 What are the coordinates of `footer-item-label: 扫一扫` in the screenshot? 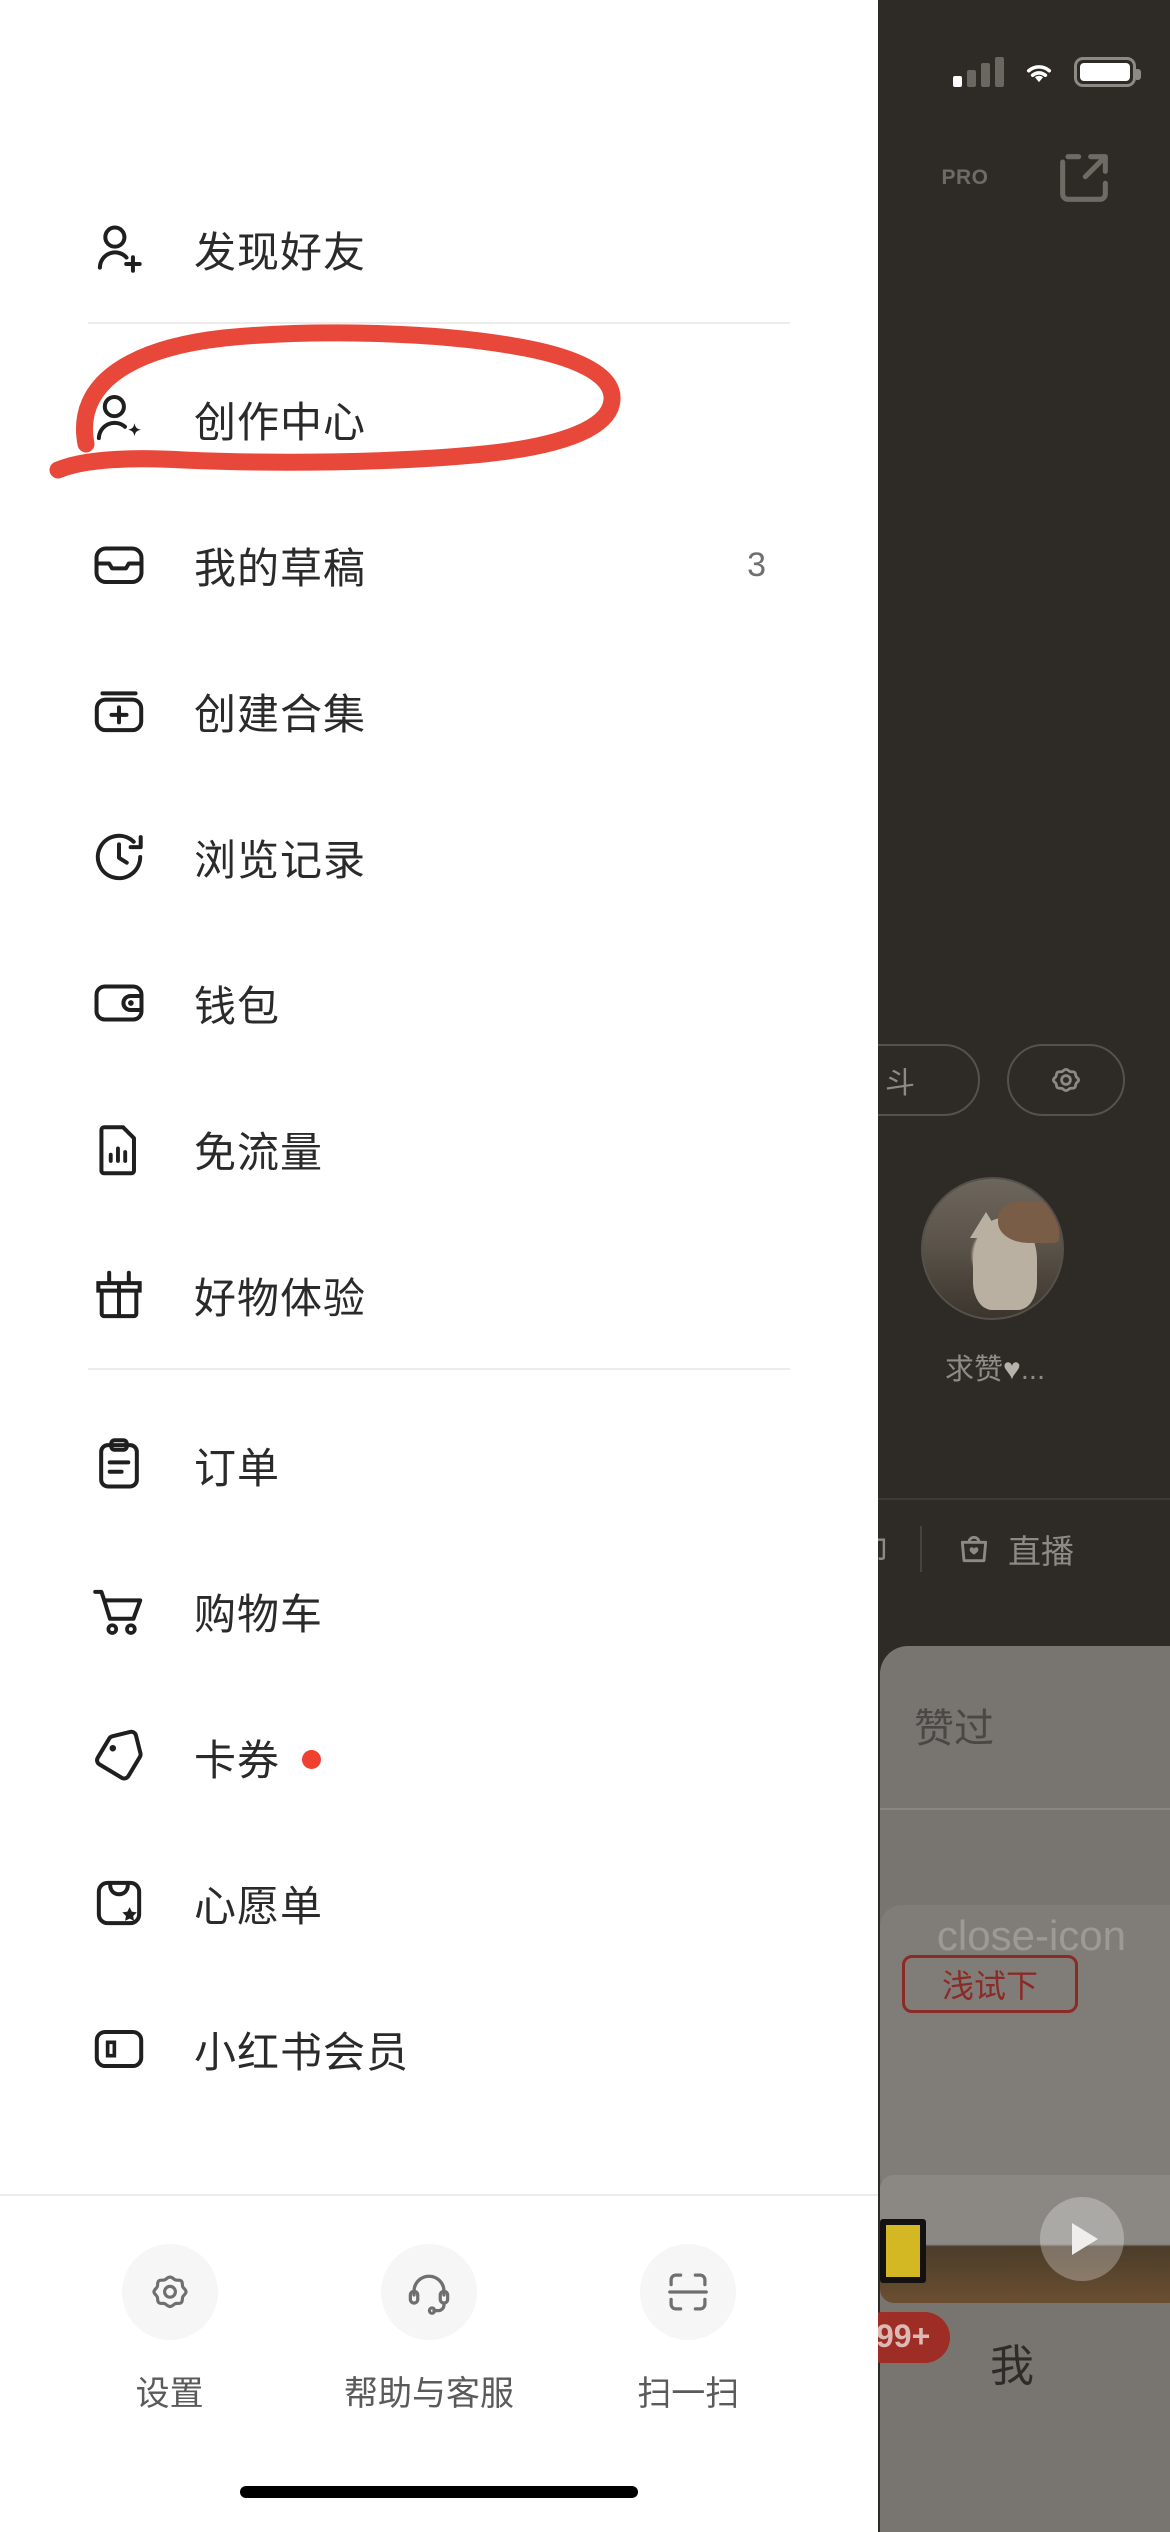 It's located at (688, 2394).